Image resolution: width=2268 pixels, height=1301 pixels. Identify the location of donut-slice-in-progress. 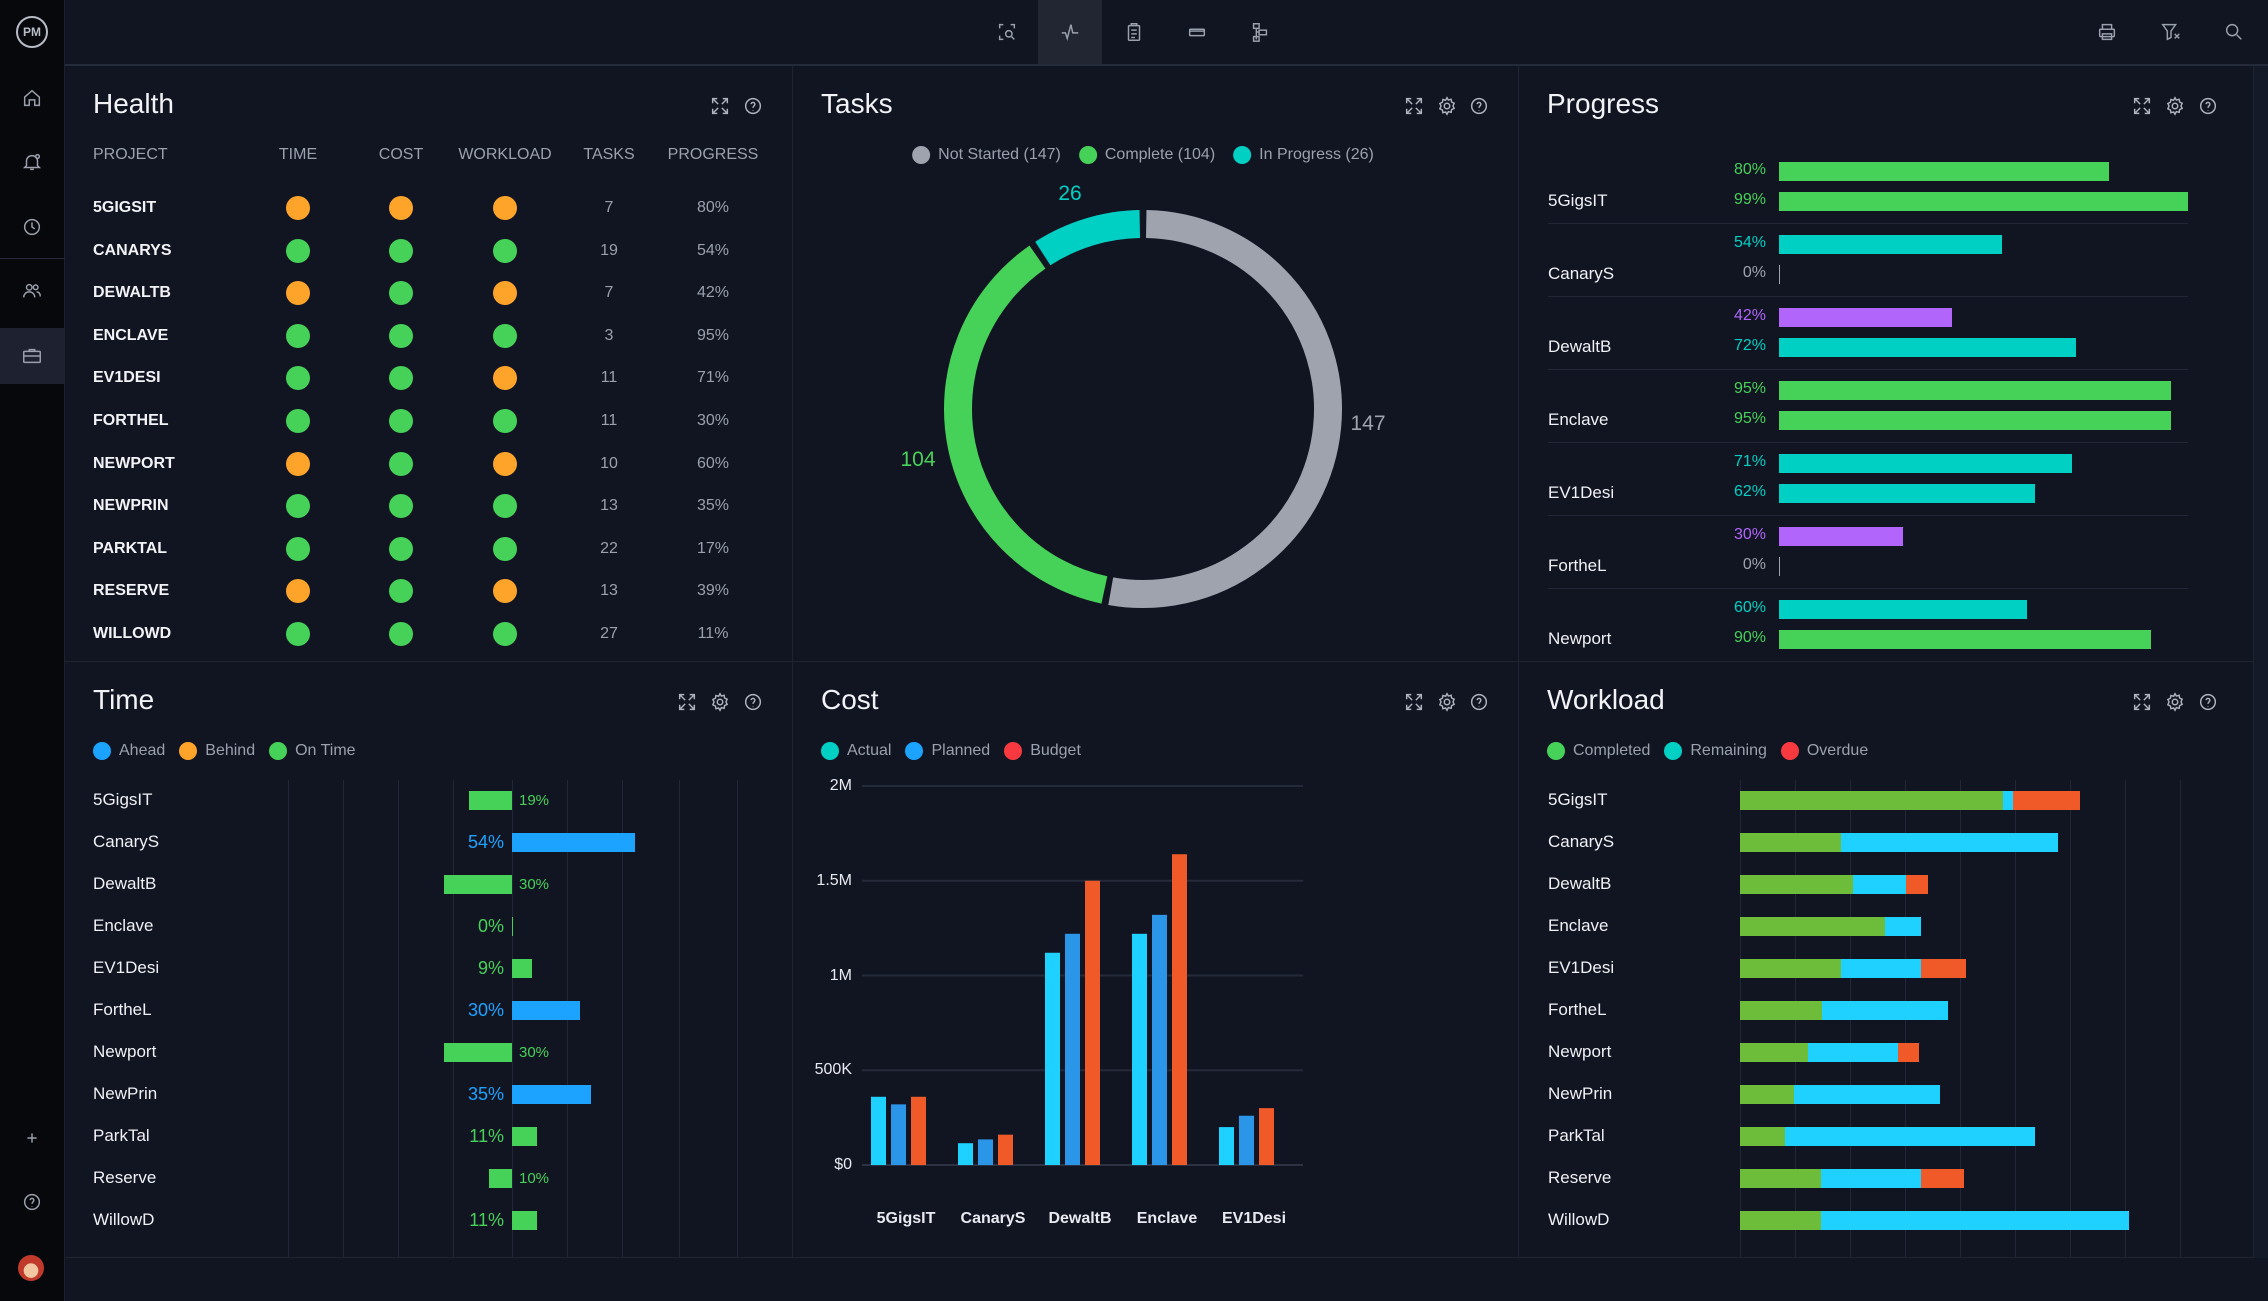
(1088, 238).